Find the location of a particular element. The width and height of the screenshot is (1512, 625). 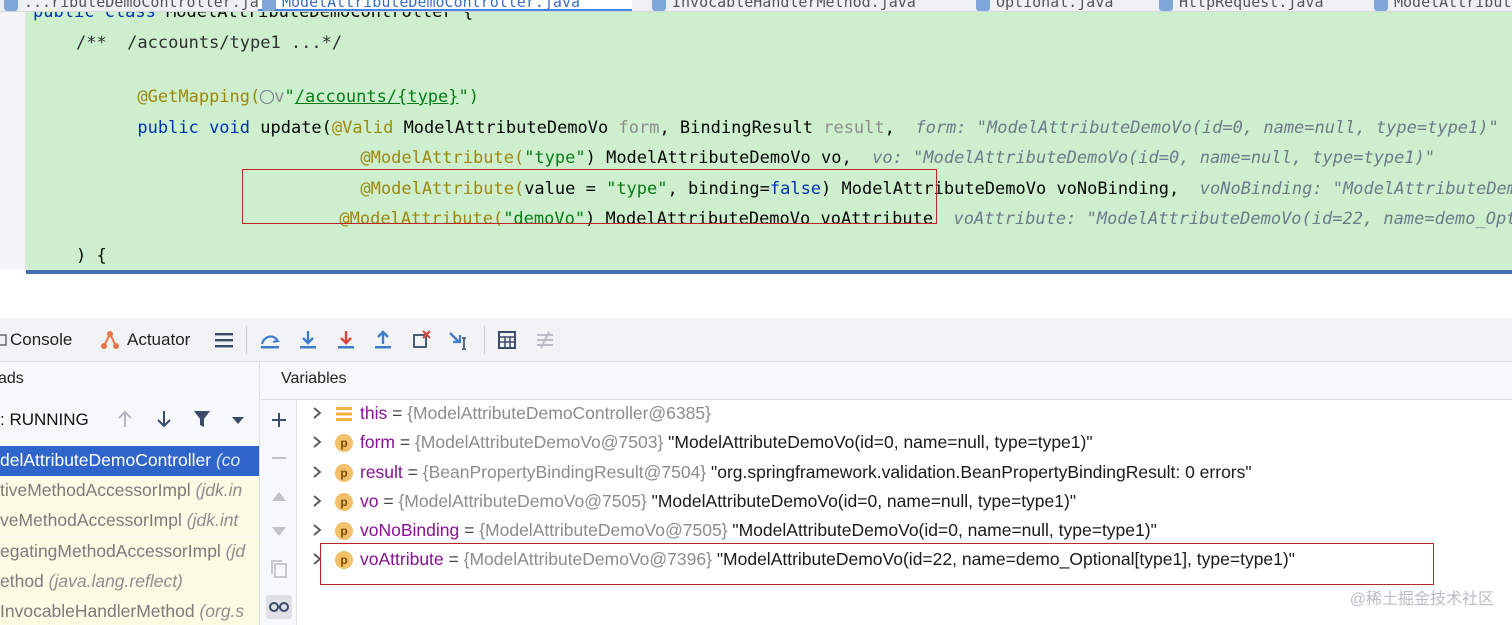

editor-tab-4: HttpRequest.java is located at coordinates (1239, 5).